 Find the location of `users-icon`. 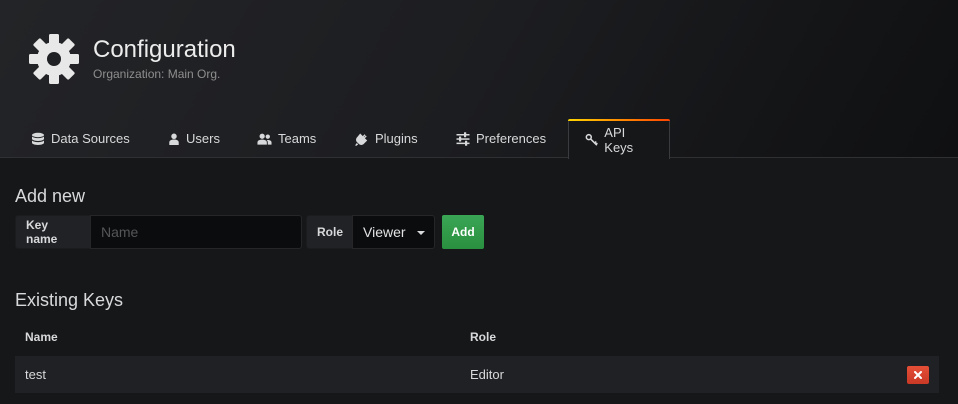

users-icon is located at coordinates (264, 139).